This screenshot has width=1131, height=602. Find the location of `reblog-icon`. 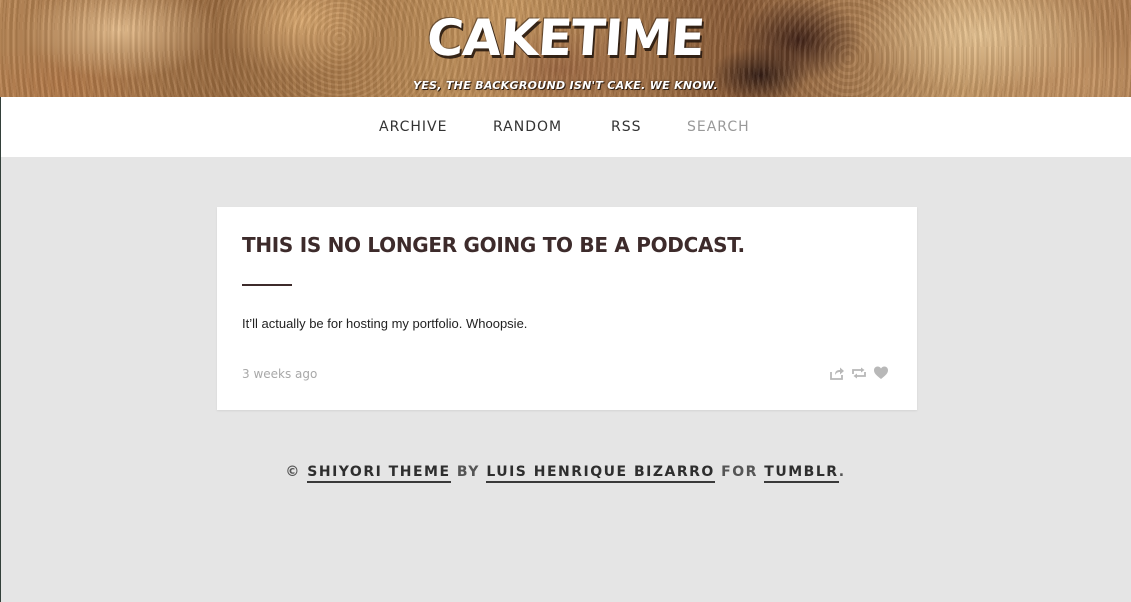

reblog-icon is located at coordinates (859, 373).